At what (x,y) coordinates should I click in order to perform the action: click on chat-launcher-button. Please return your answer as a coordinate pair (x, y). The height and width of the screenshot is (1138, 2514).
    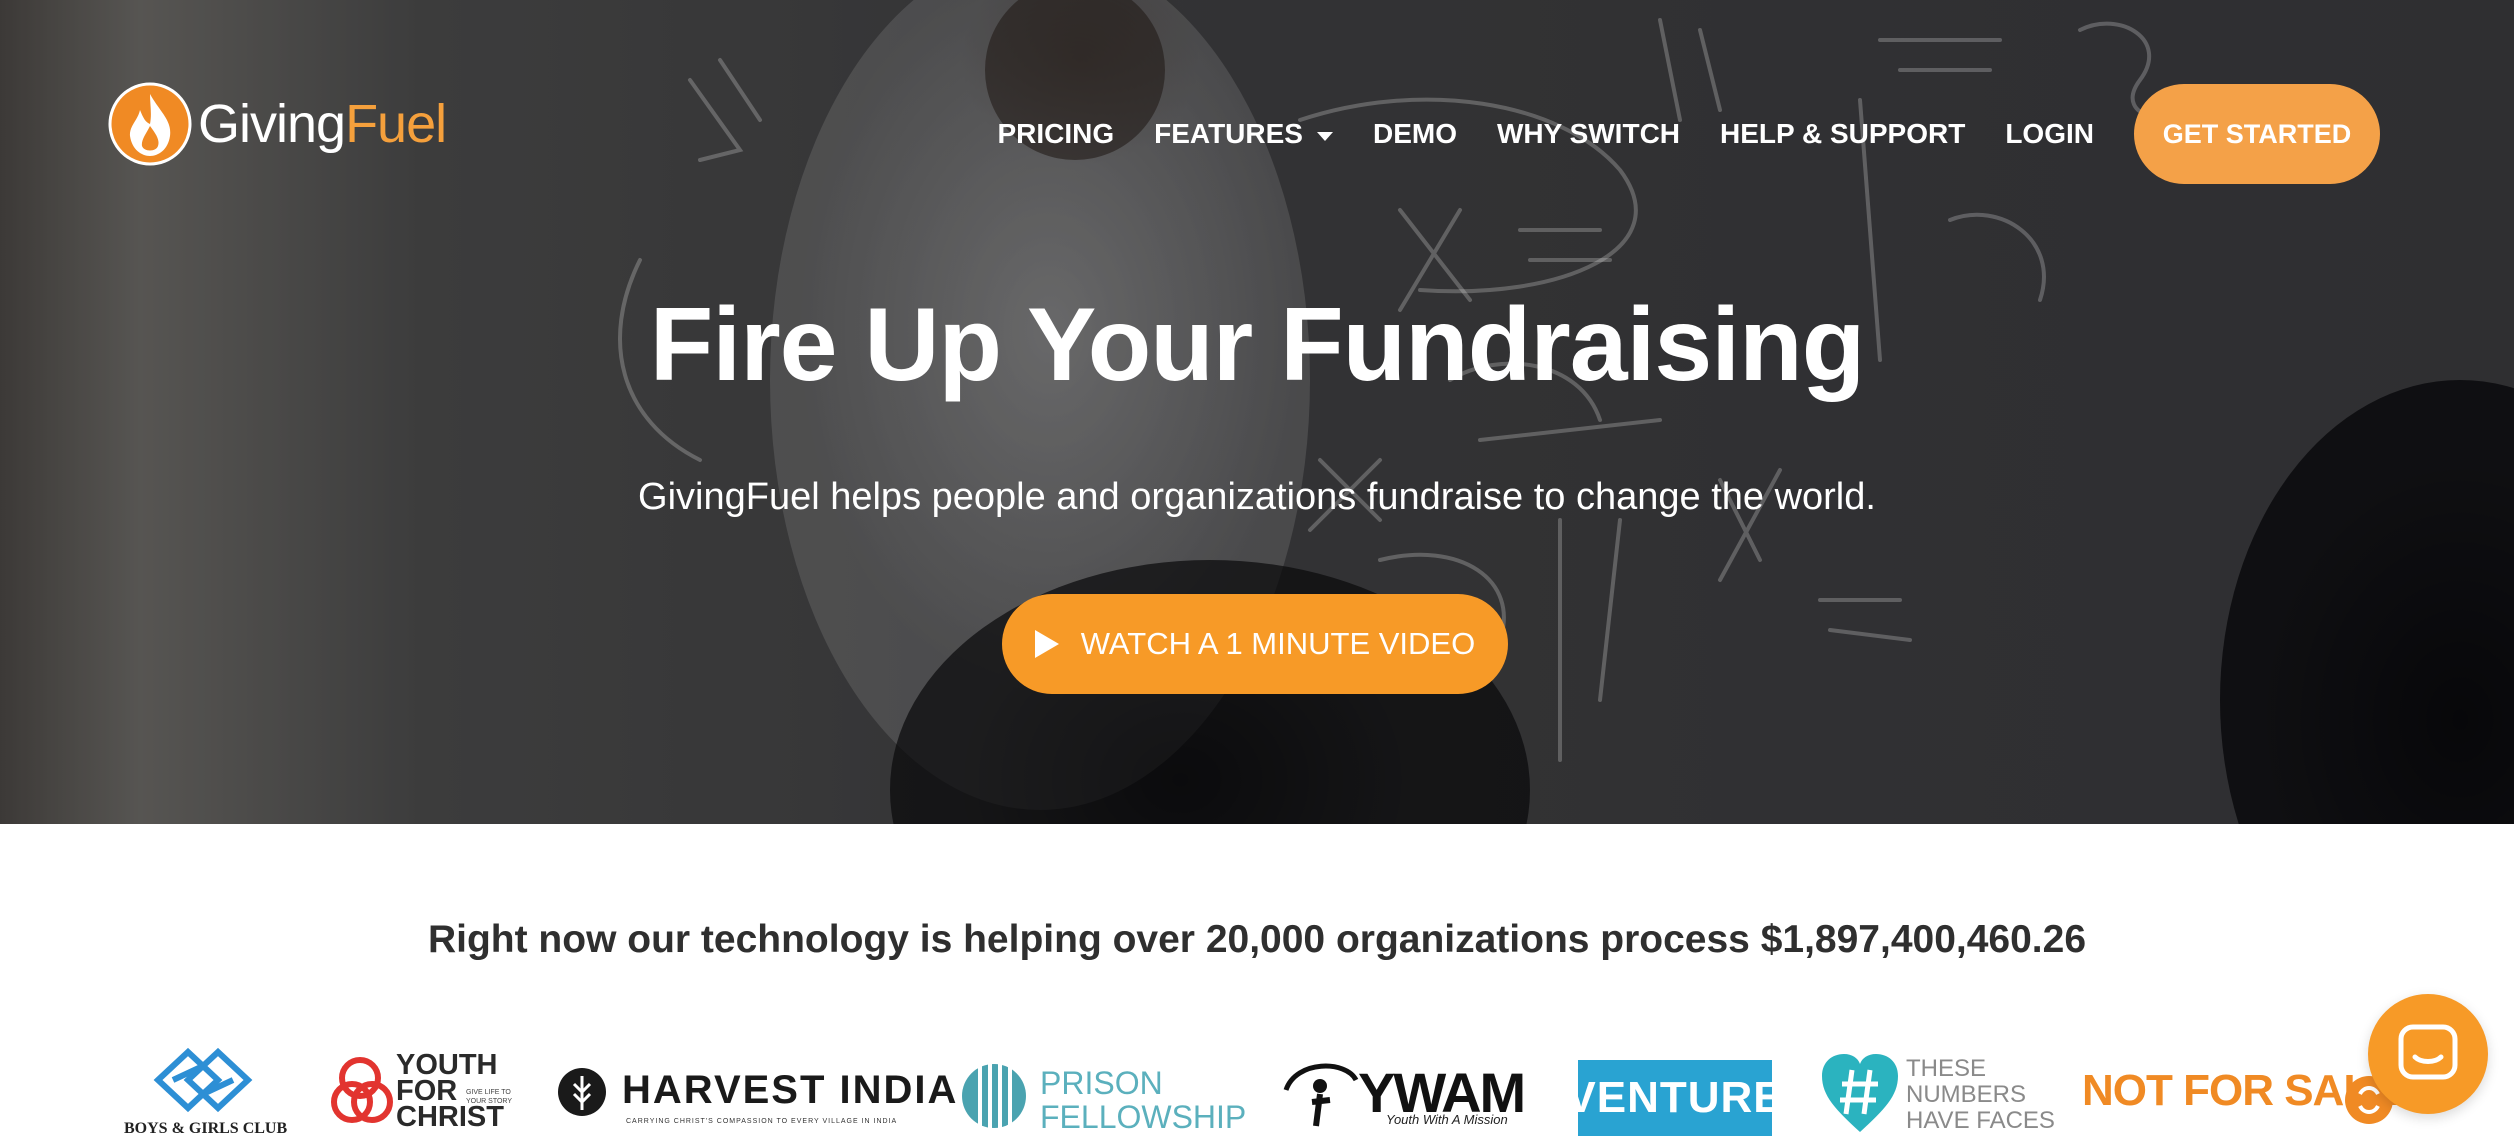
    Looking at the image, I should click on (2428, 1054).